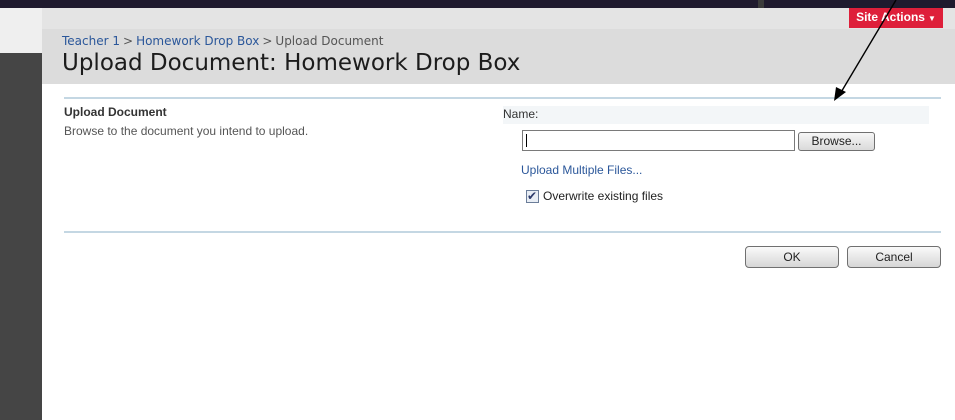 The height and width of the screenshot is (420, 955). What do you see at coordinates (21, 214) in the screenshot?
I see `left-margin` at bounding box center [21, 214].